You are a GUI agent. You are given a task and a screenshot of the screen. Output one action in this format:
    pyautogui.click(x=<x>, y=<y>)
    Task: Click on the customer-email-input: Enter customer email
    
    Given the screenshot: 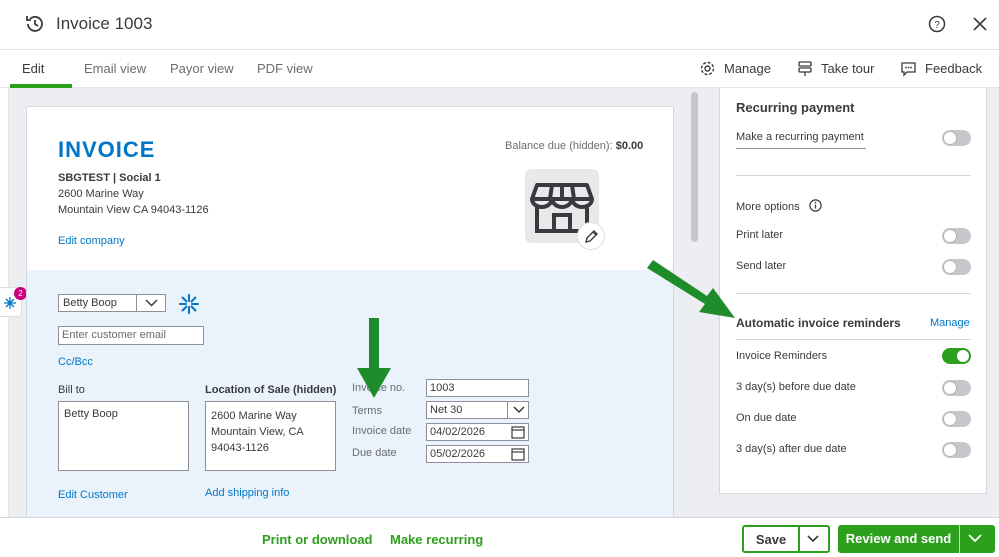 What is the action you would take?
    pyautogui.click(x=131, y=335)
    